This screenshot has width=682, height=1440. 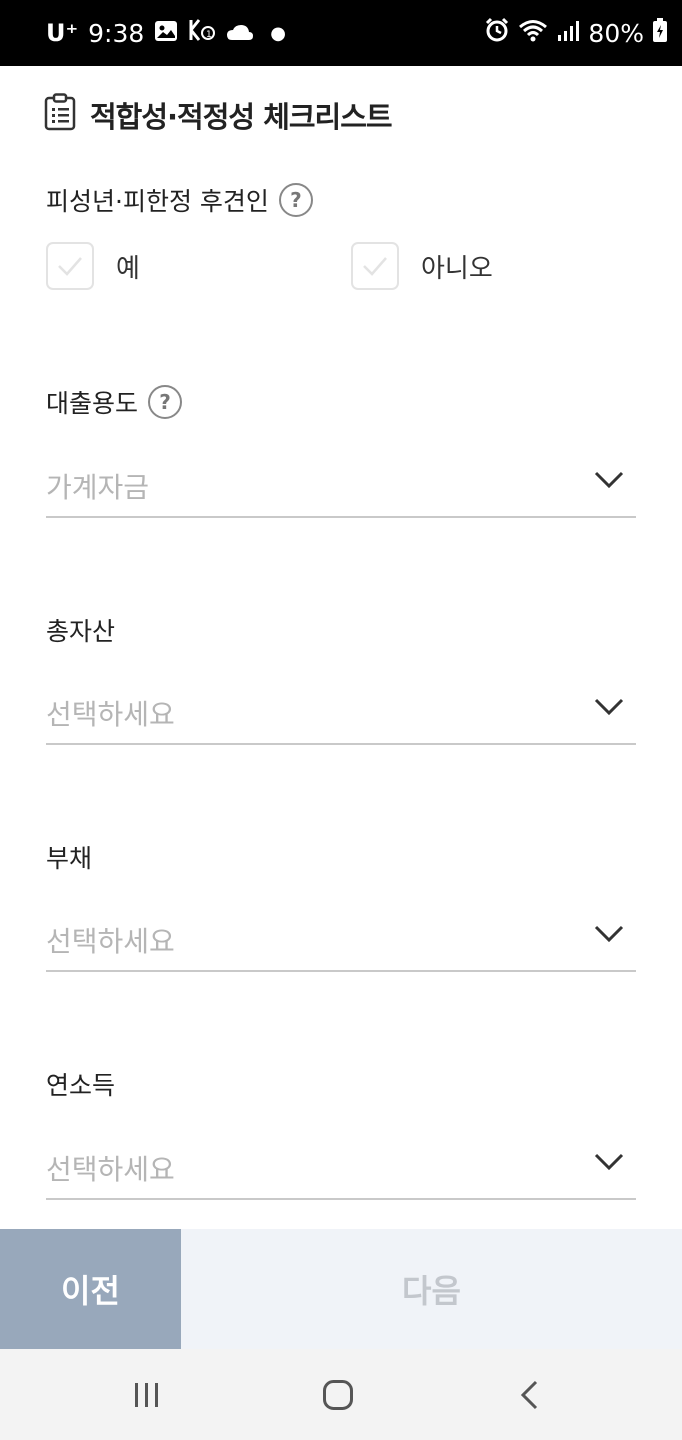 I want to click on yes-checkbox, so click(x=70, y=266).